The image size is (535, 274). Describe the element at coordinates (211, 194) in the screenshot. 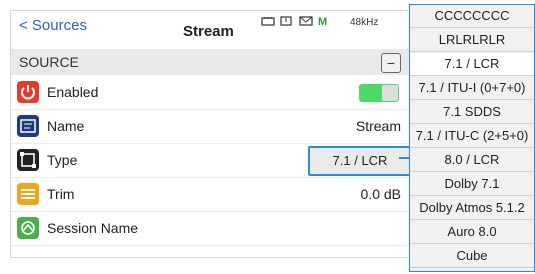

I see `row-trim: Trim 0.0 dB` at that location.